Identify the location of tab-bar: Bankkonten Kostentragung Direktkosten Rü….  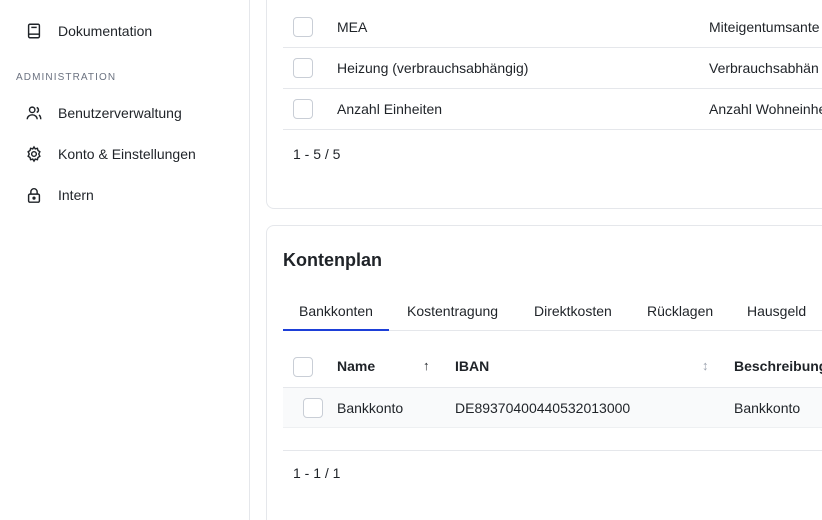
(552, 313).